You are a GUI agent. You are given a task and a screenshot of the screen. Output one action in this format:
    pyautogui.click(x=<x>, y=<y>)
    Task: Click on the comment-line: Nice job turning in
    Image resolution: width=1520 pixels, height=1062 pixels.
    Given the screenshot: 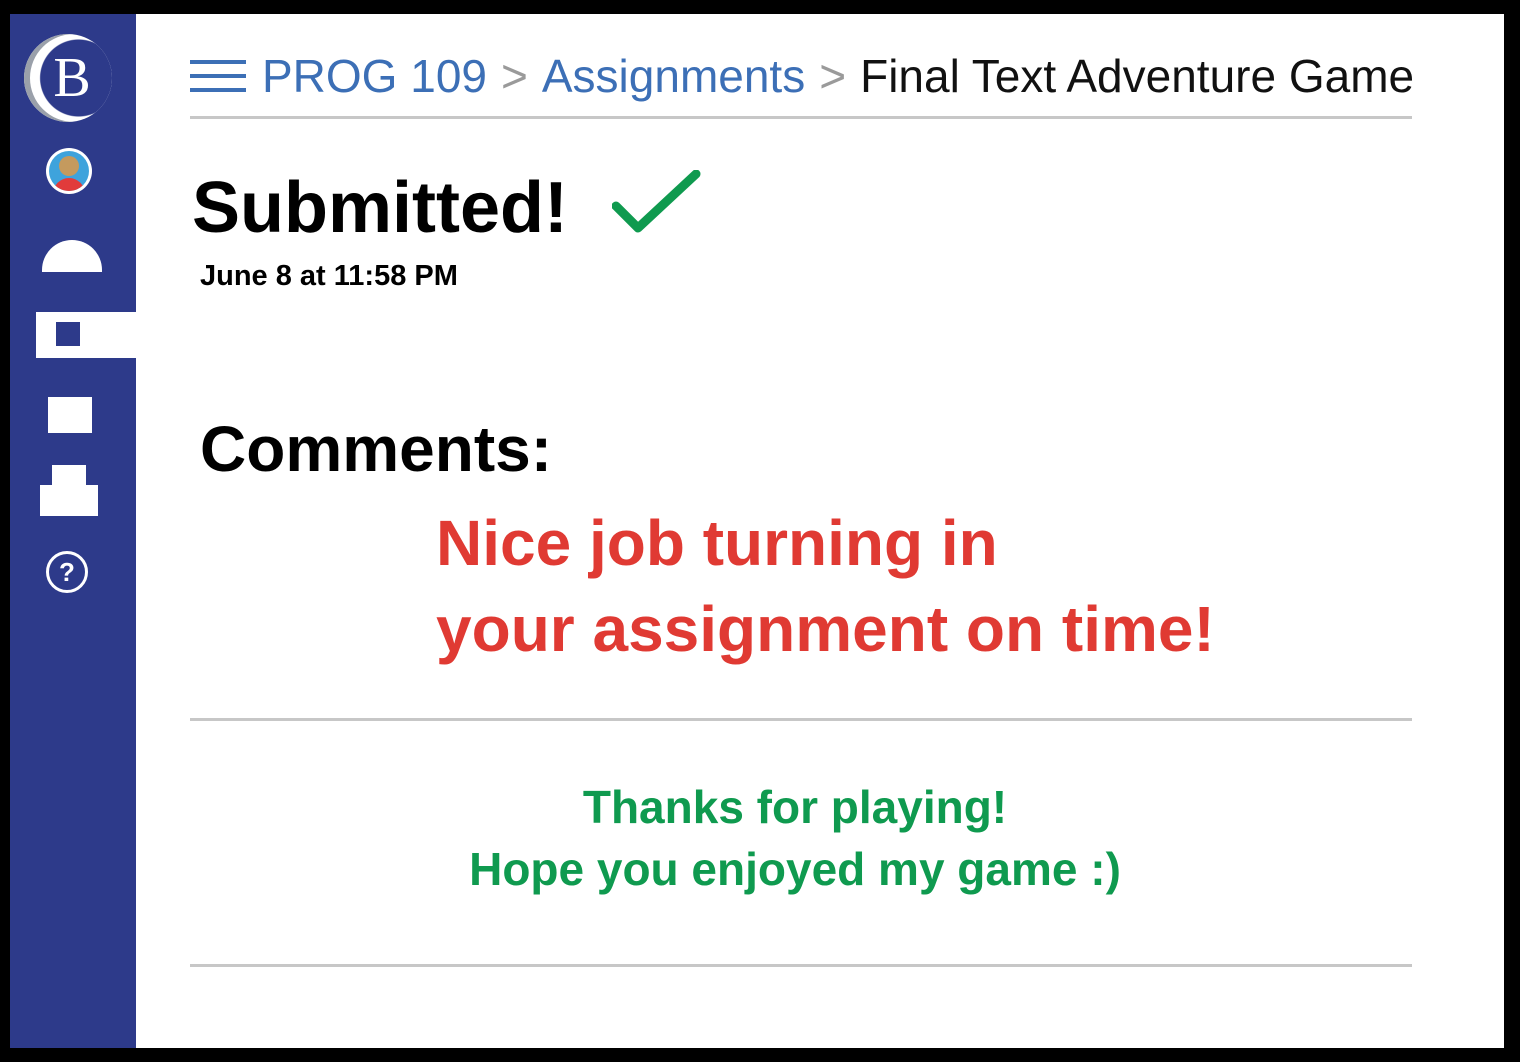 What is the action you would take?
    pyautogui.click(x=717, y=543)
    